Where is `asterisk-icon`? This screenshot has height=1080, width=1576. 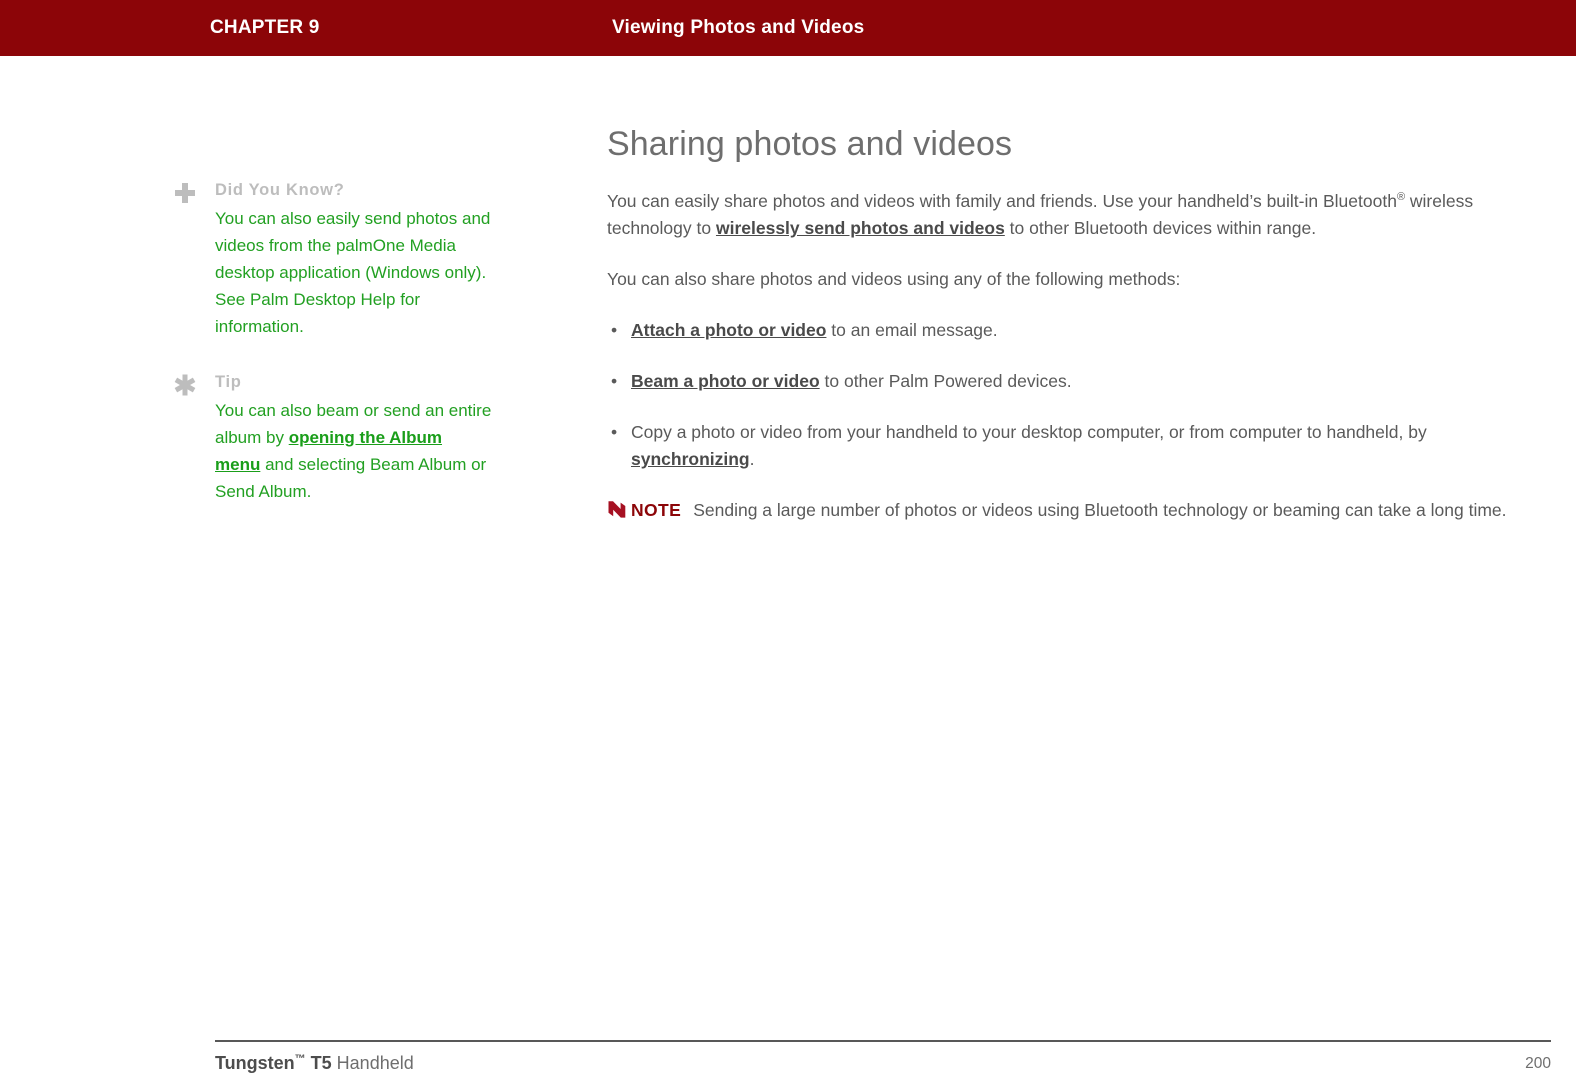 asterisk-icon is located at coordinates (185, 385).